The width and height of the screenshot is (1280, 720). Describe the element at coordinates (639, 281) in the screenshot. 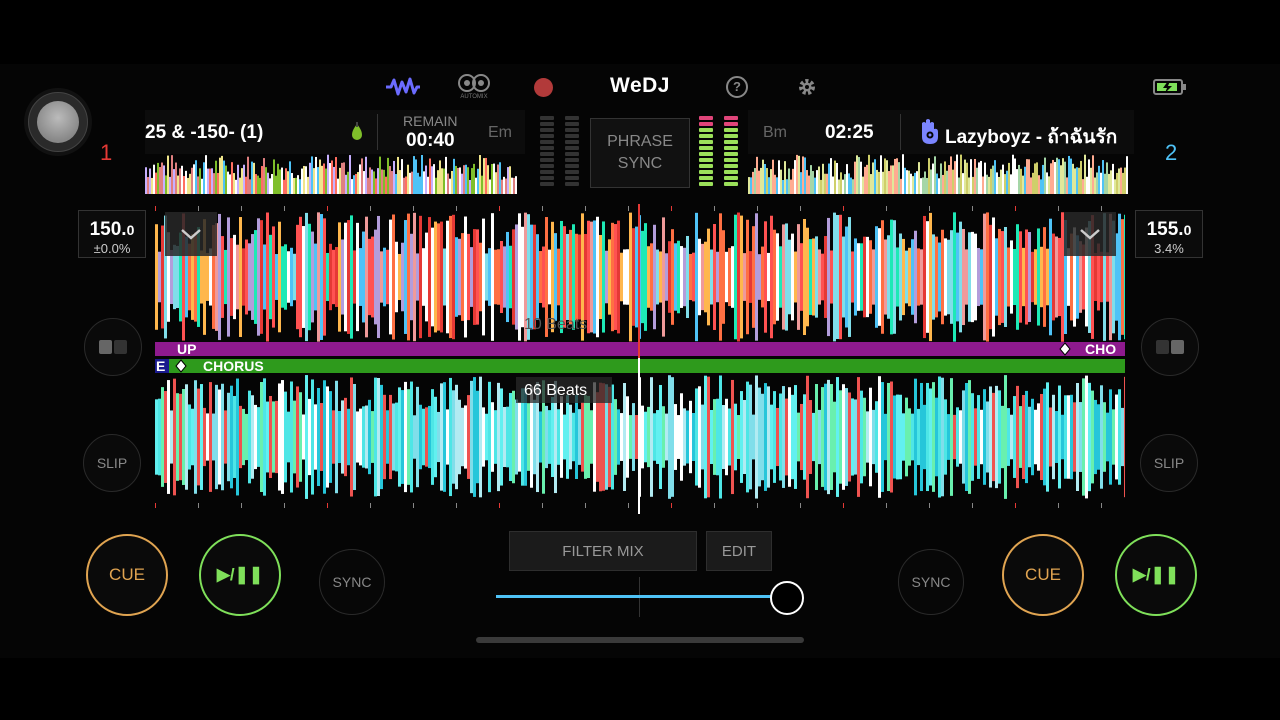

I see `deck1-playhead` at that location.